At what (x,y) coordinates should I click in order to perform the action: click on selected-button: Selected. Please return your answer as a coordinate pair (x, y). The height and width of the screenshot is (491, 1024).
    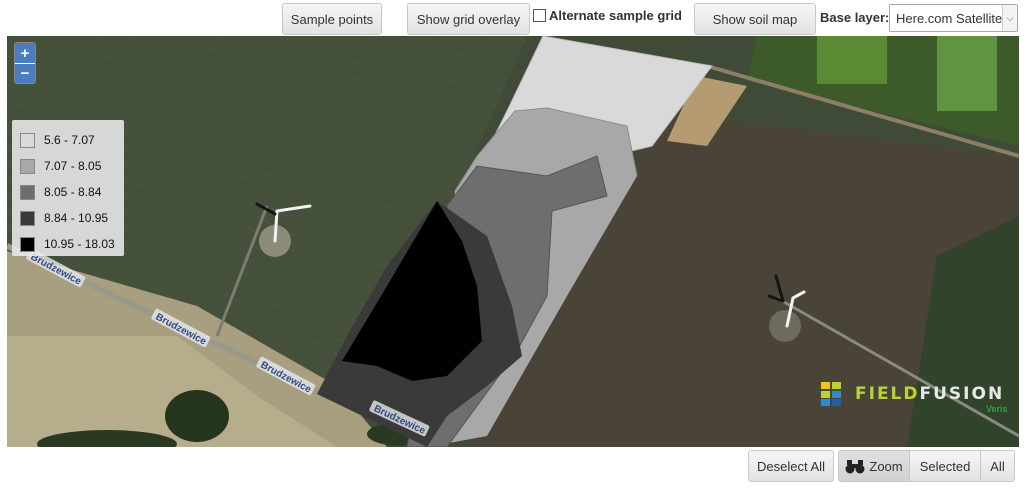
    Looking at the image, I should click on (945, 466).